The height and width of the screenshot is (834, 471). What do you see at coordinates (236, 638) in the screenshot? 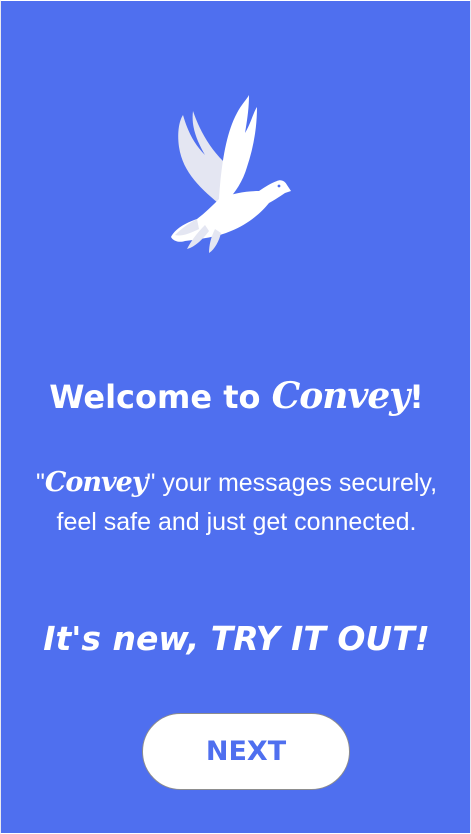
I see `try-it-out-heading: It's new, TRY IT OUT!` at bounding box center [236, 638].